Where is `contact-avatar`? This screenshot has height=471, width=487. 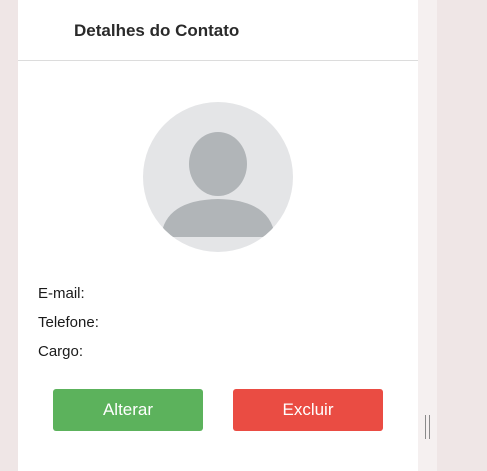 contact-avatar is located at coordinates (218, 177).